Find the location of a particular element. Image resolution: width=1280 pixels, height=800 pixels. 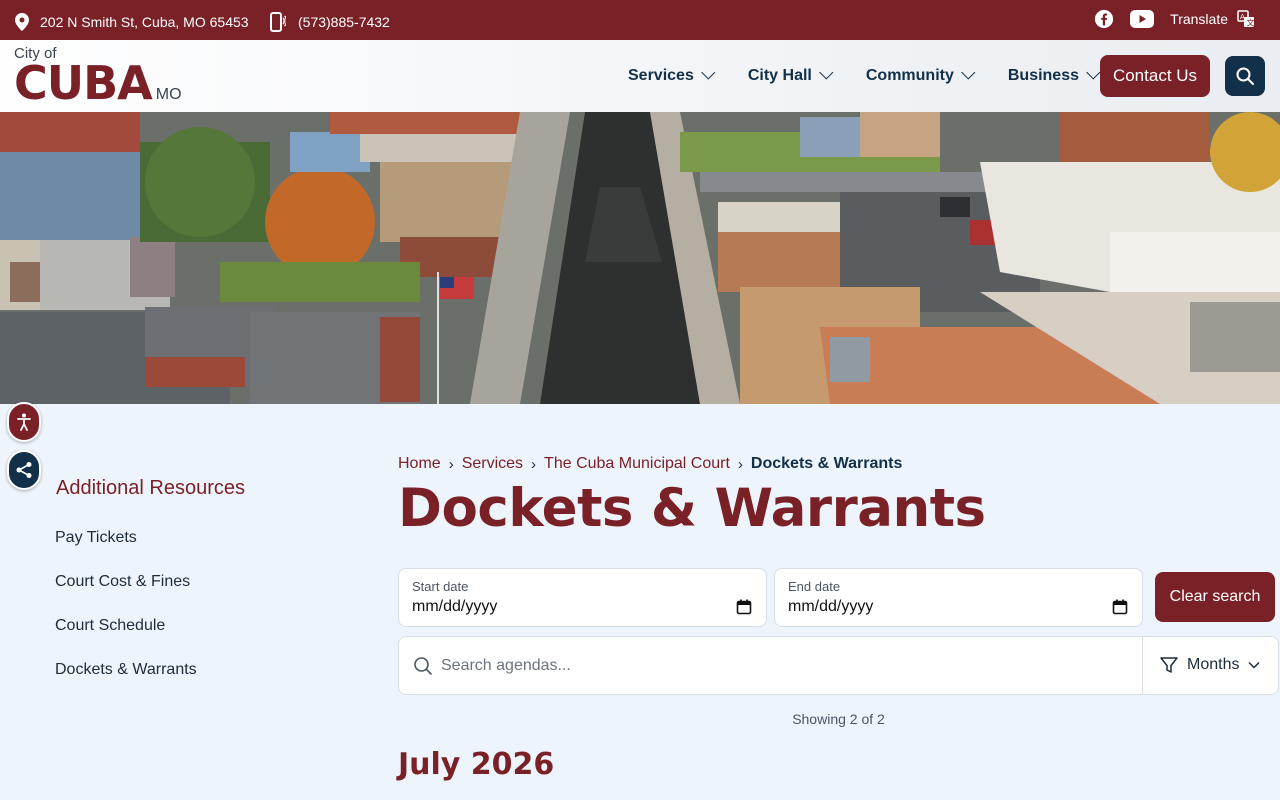

months-label: Months is located at coordinates (1213, 664).